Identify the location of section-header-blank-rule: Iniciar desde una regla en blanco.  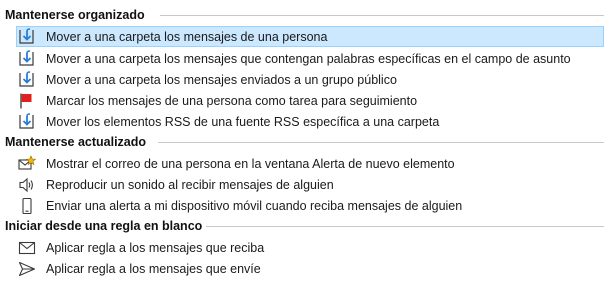
(103, 226).